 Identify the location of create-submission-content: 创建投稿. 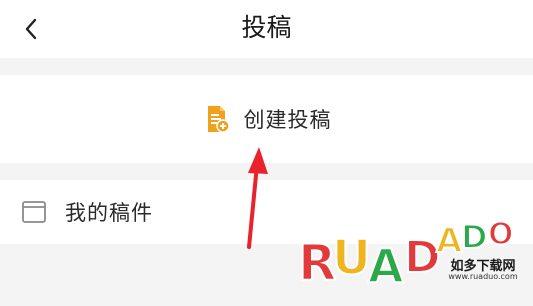
(269, 119).